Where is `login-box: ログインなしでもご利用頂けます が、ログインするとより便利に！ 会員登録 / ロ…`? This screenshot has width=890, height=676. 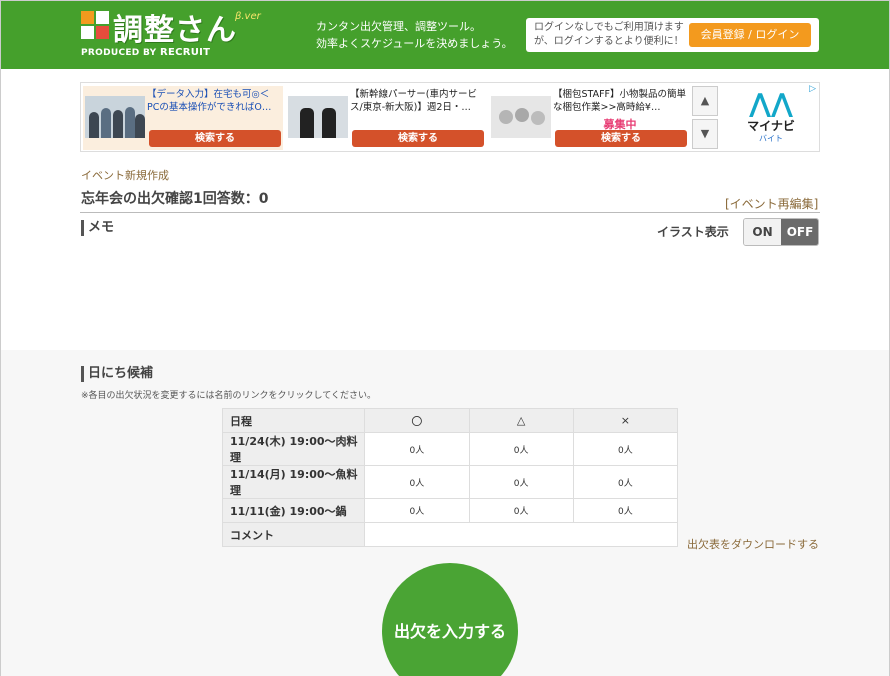
login-box: ログインなしでもご利用頂けます が、ログインするとより便利に！ 会員登録 / ロ… is located at coordinates (672, 35).